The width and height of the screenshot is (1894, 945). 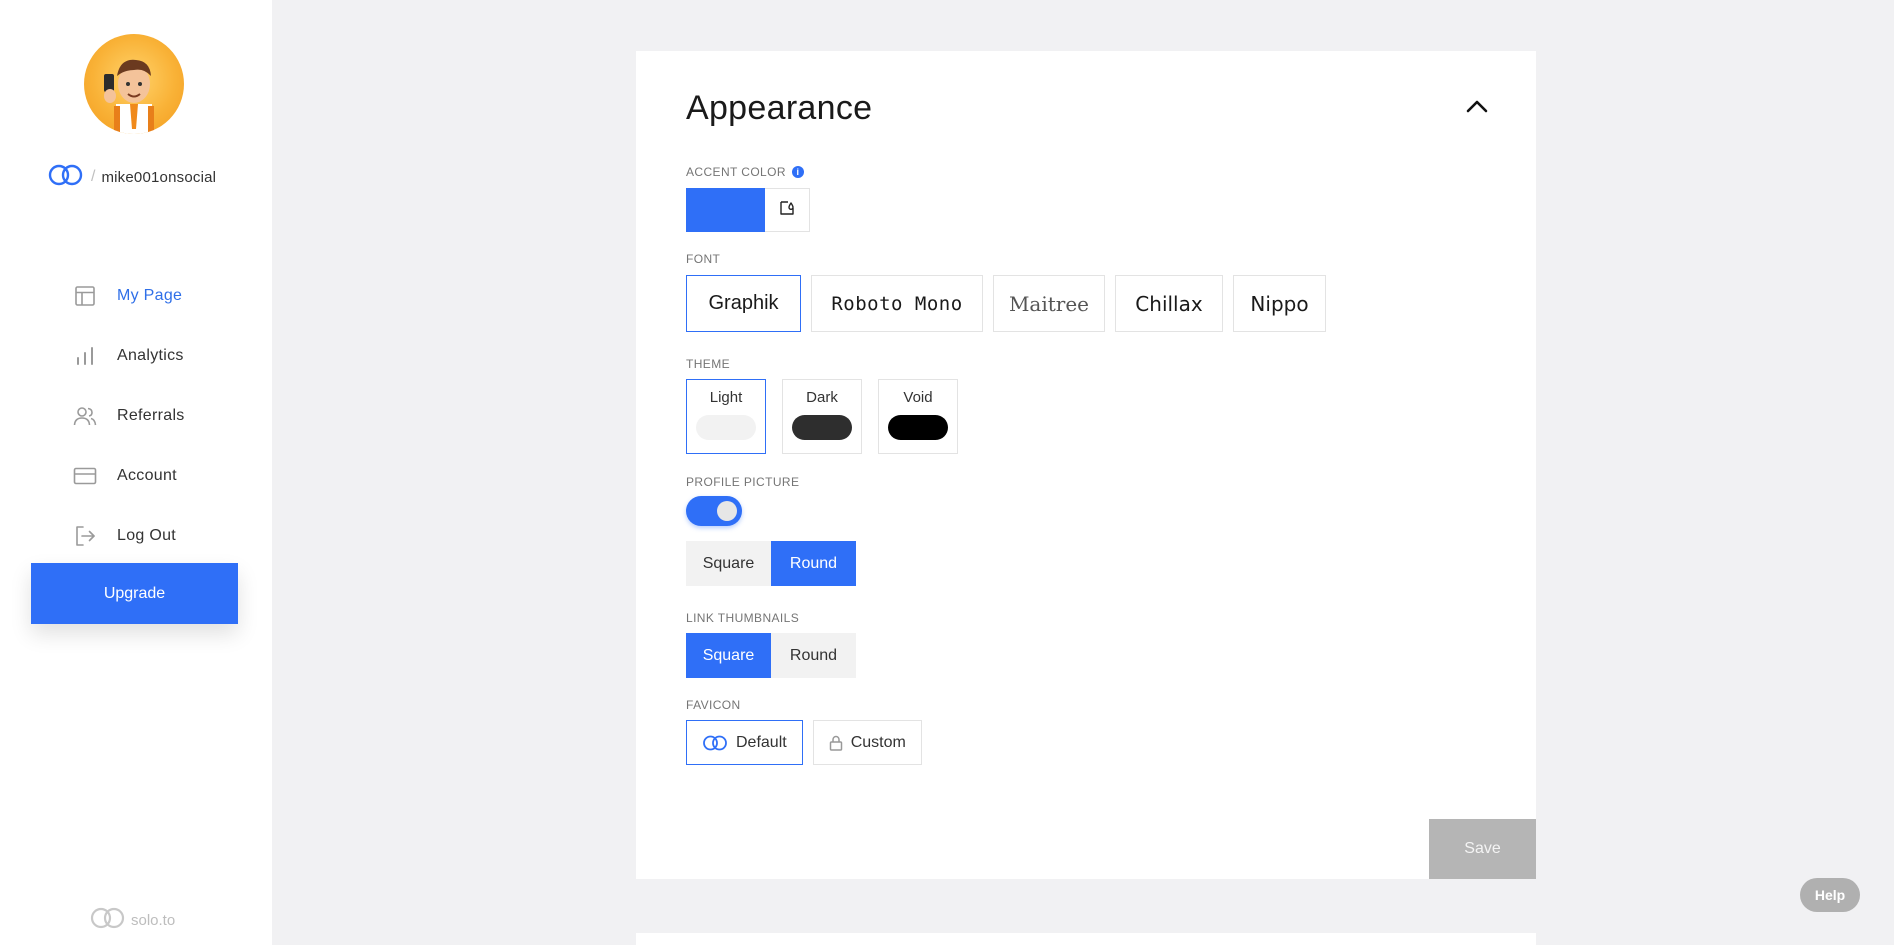 I want to click on upgrade-button: Upgrade, so click(x=134, y=593).